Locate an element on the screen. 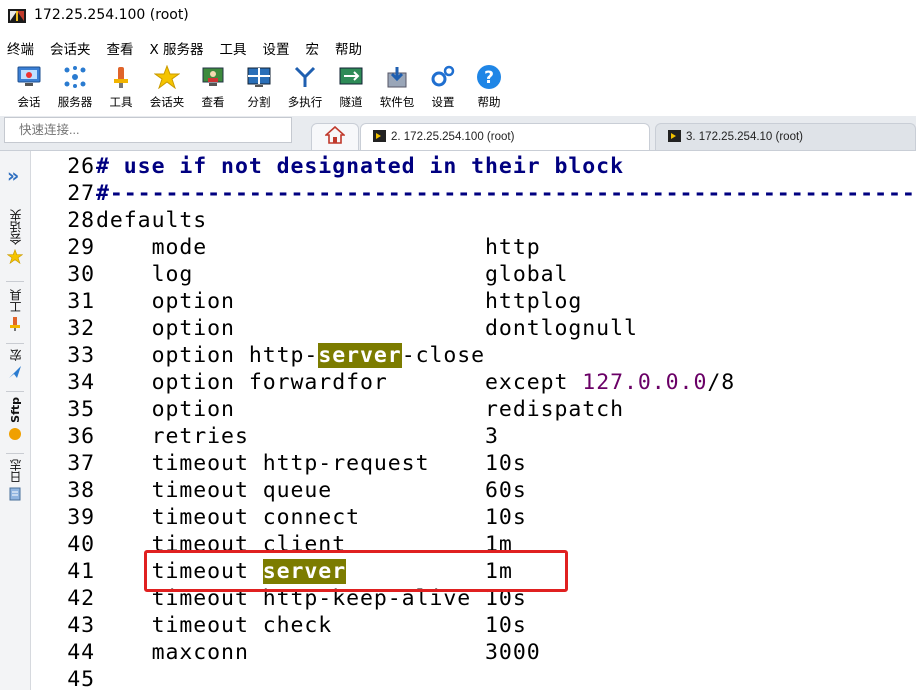  log-icon is located at coordinates (15, 495).